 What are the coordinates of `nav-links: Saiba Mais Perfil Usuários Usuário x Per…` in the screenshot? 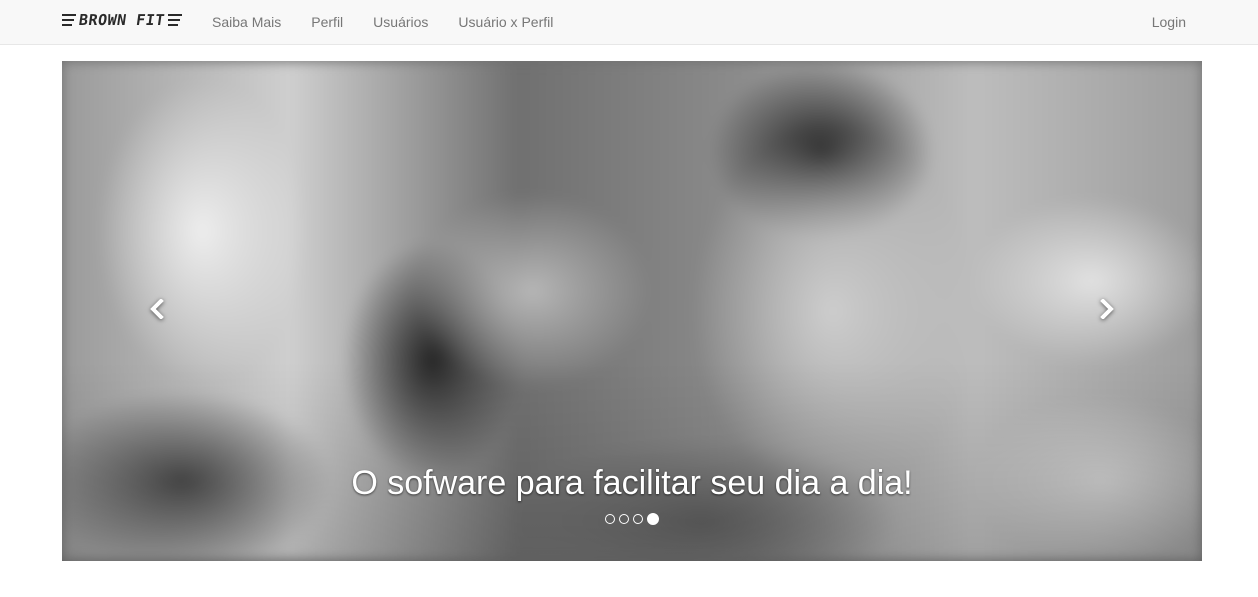 It's located at (382, 22).